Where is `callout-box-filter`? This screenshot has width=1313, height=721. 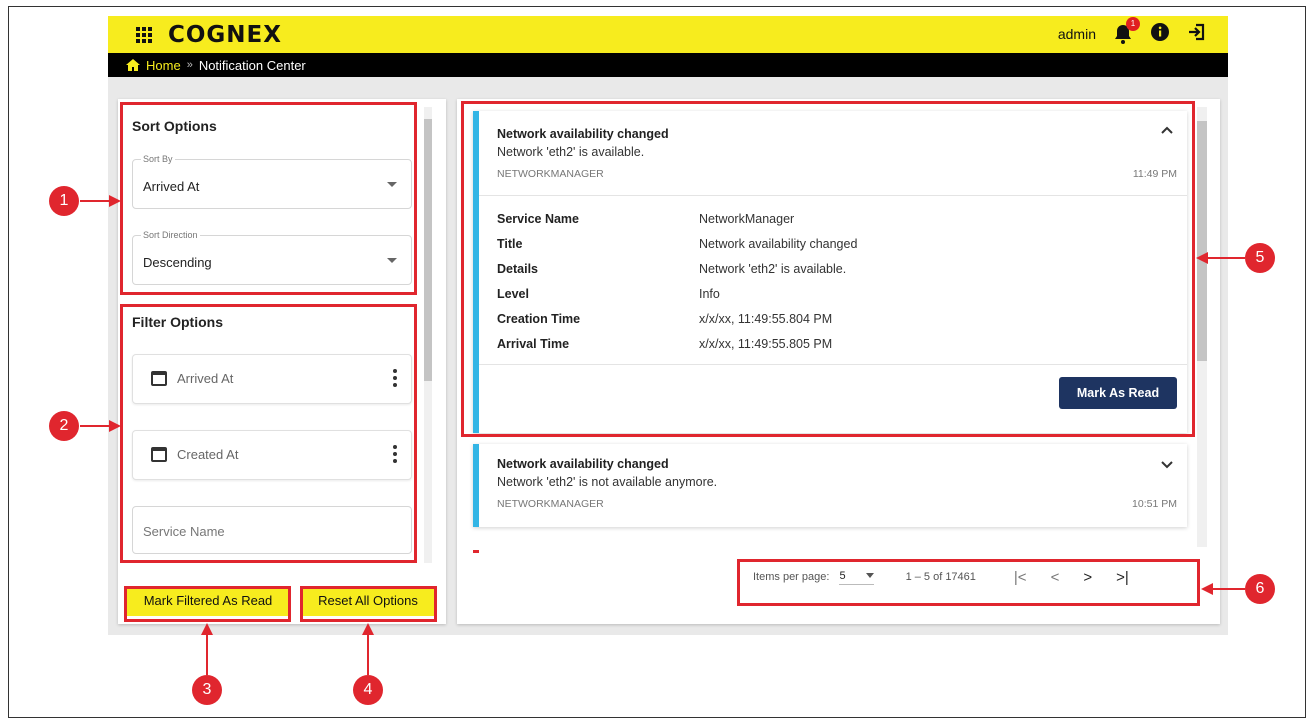
callout-box-filter is located at coordinates (268, 433).